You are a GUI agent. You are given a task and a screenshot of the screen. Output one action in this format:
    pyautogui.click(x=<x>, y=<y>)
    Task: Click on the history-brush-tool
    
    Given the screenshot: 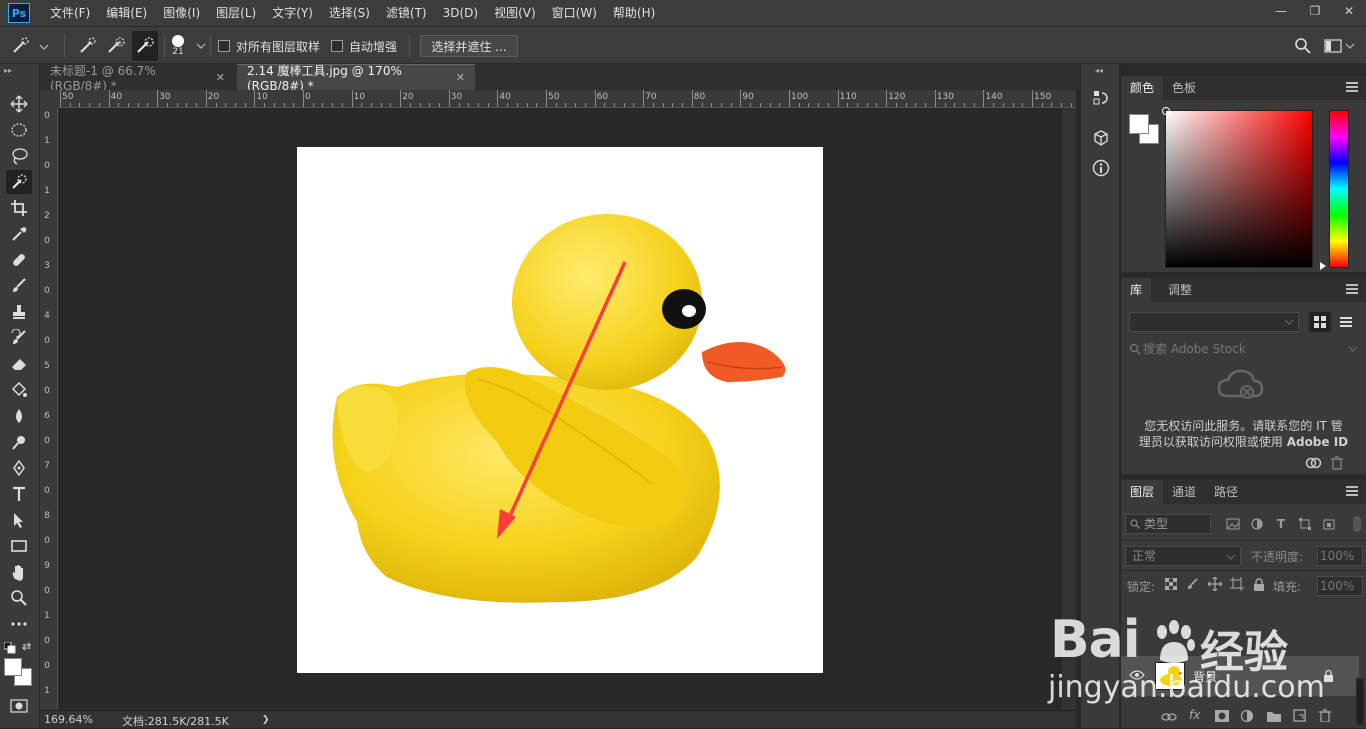 What is the action you would take?
    pyautogui.click(x=19, y=338)
    